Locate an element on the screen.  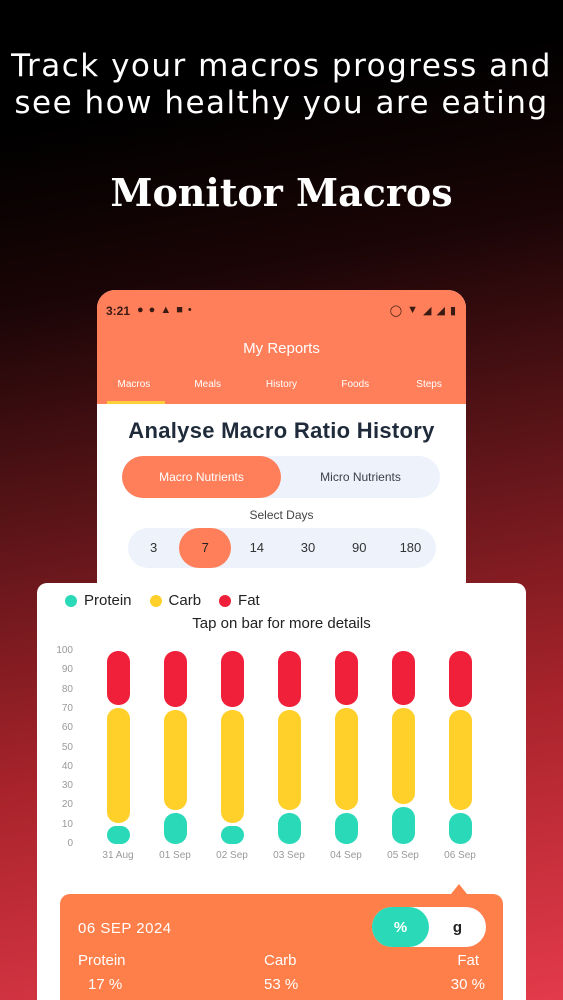
app-square-icon: ■ is located at coordinates (179, 310).